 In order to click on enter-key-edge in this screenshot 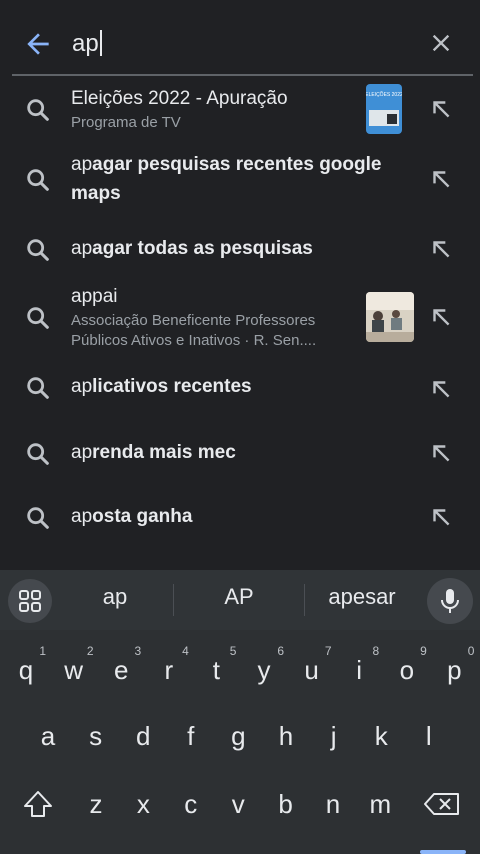, I will do `click(443, 852)`.